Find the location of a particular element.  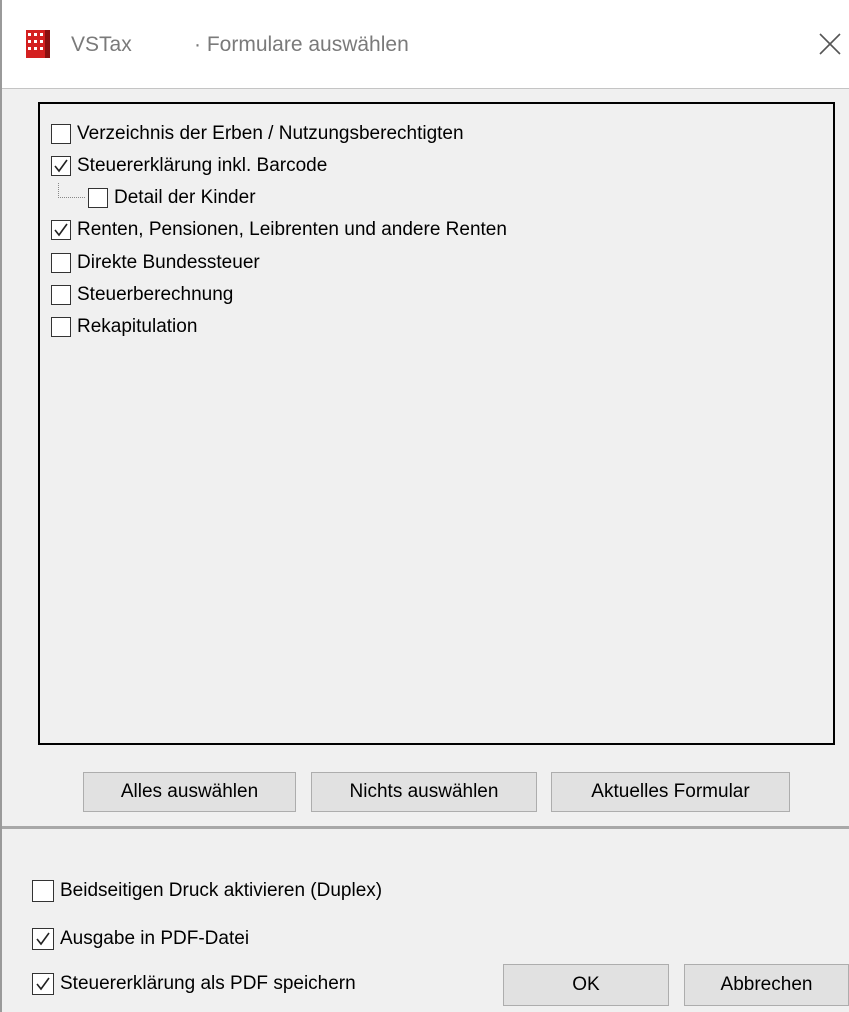

duplex-option: Beidseitigen Druck aktivieren (Duplex) is located at coordinates (207, 891).